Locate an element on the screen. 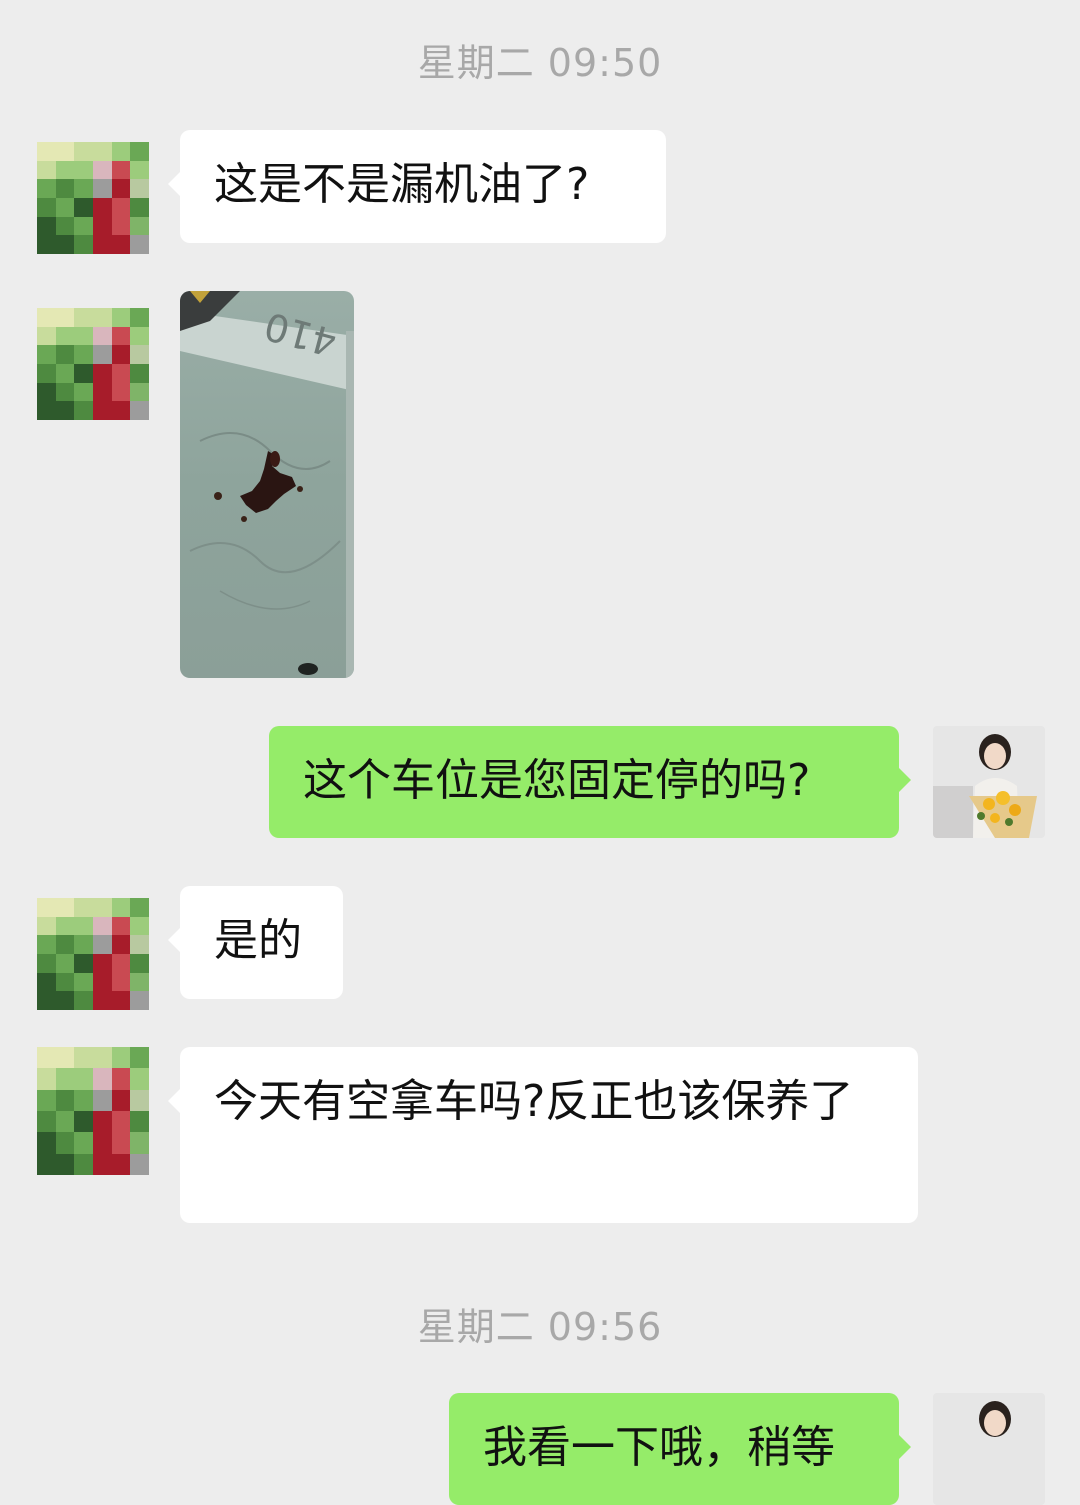  message-text: 是的 is located at coordinates (258, 940).